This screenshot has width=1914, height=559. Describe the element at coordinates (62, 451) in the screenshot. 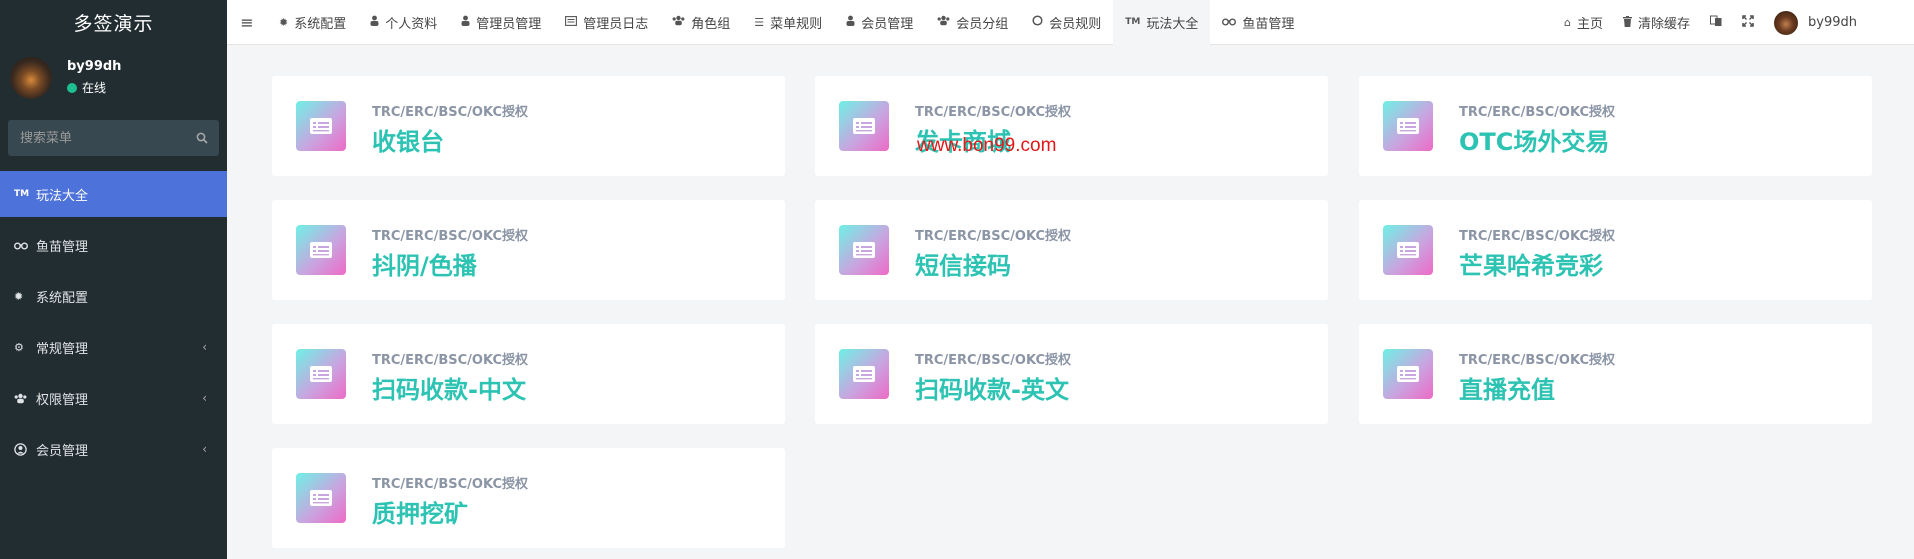

I see `sidebar-item-label: 会员管理` at that location.